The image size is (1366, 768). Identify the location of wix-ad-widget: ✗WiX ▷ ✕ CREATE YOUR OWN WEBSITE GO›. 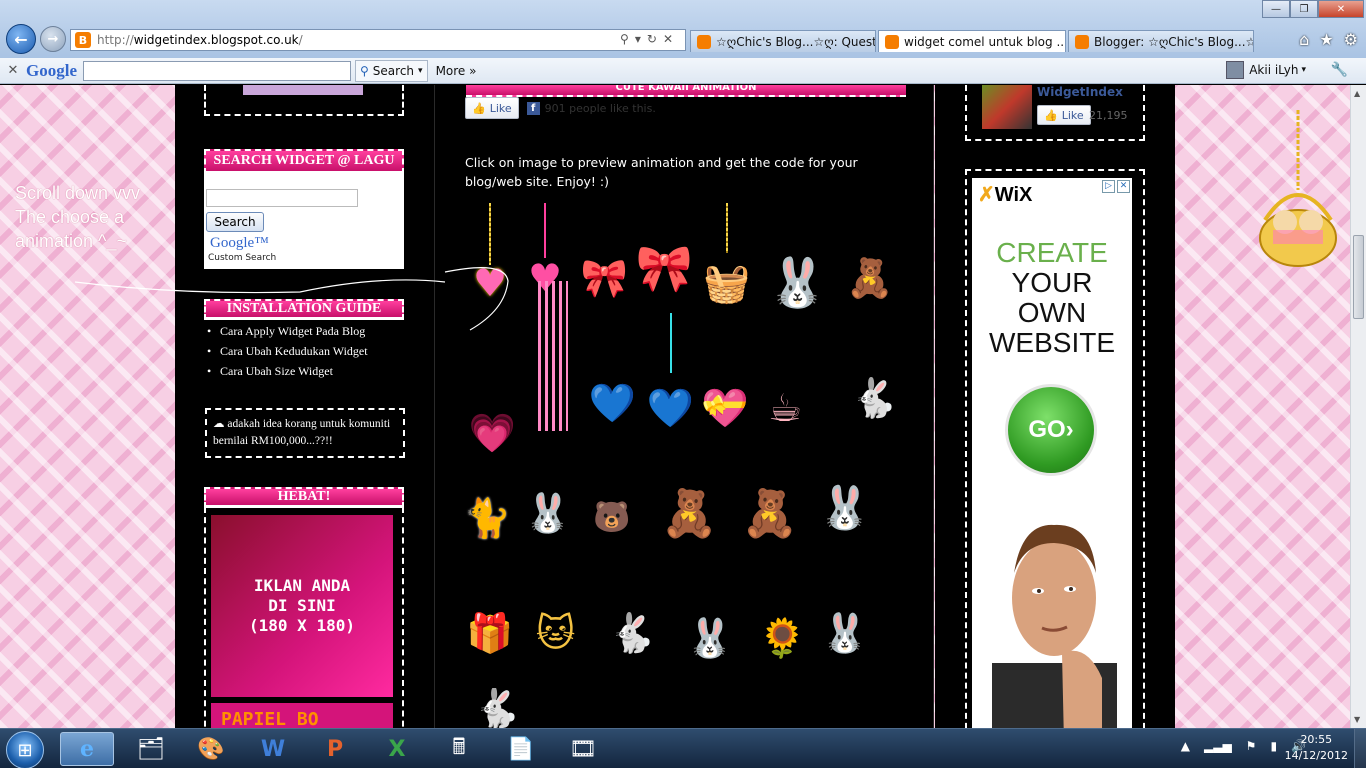
(1055, 448).